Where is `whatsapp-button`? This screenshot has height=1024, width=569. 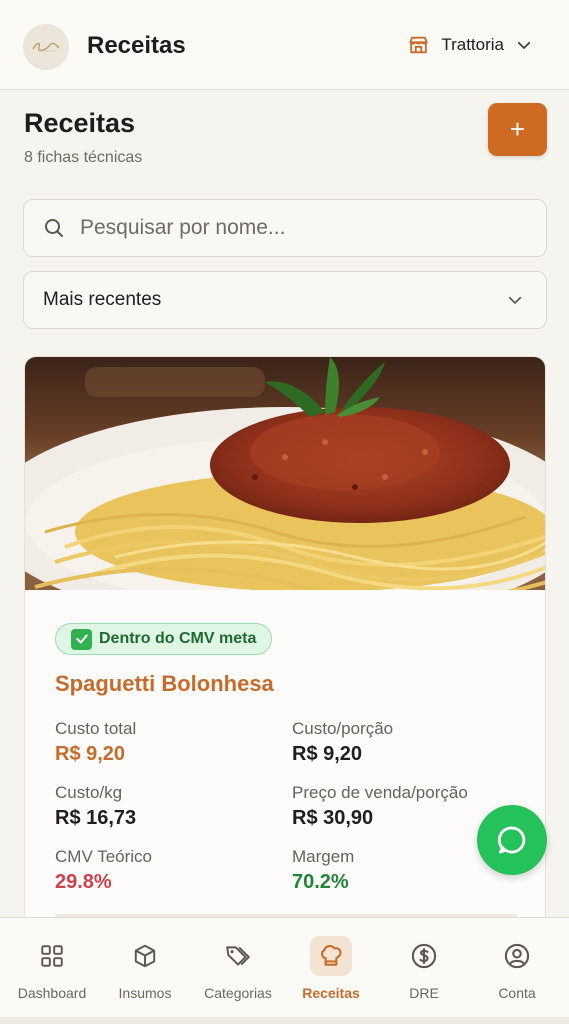
whatsapp-button is located at coordinates (512, 840).